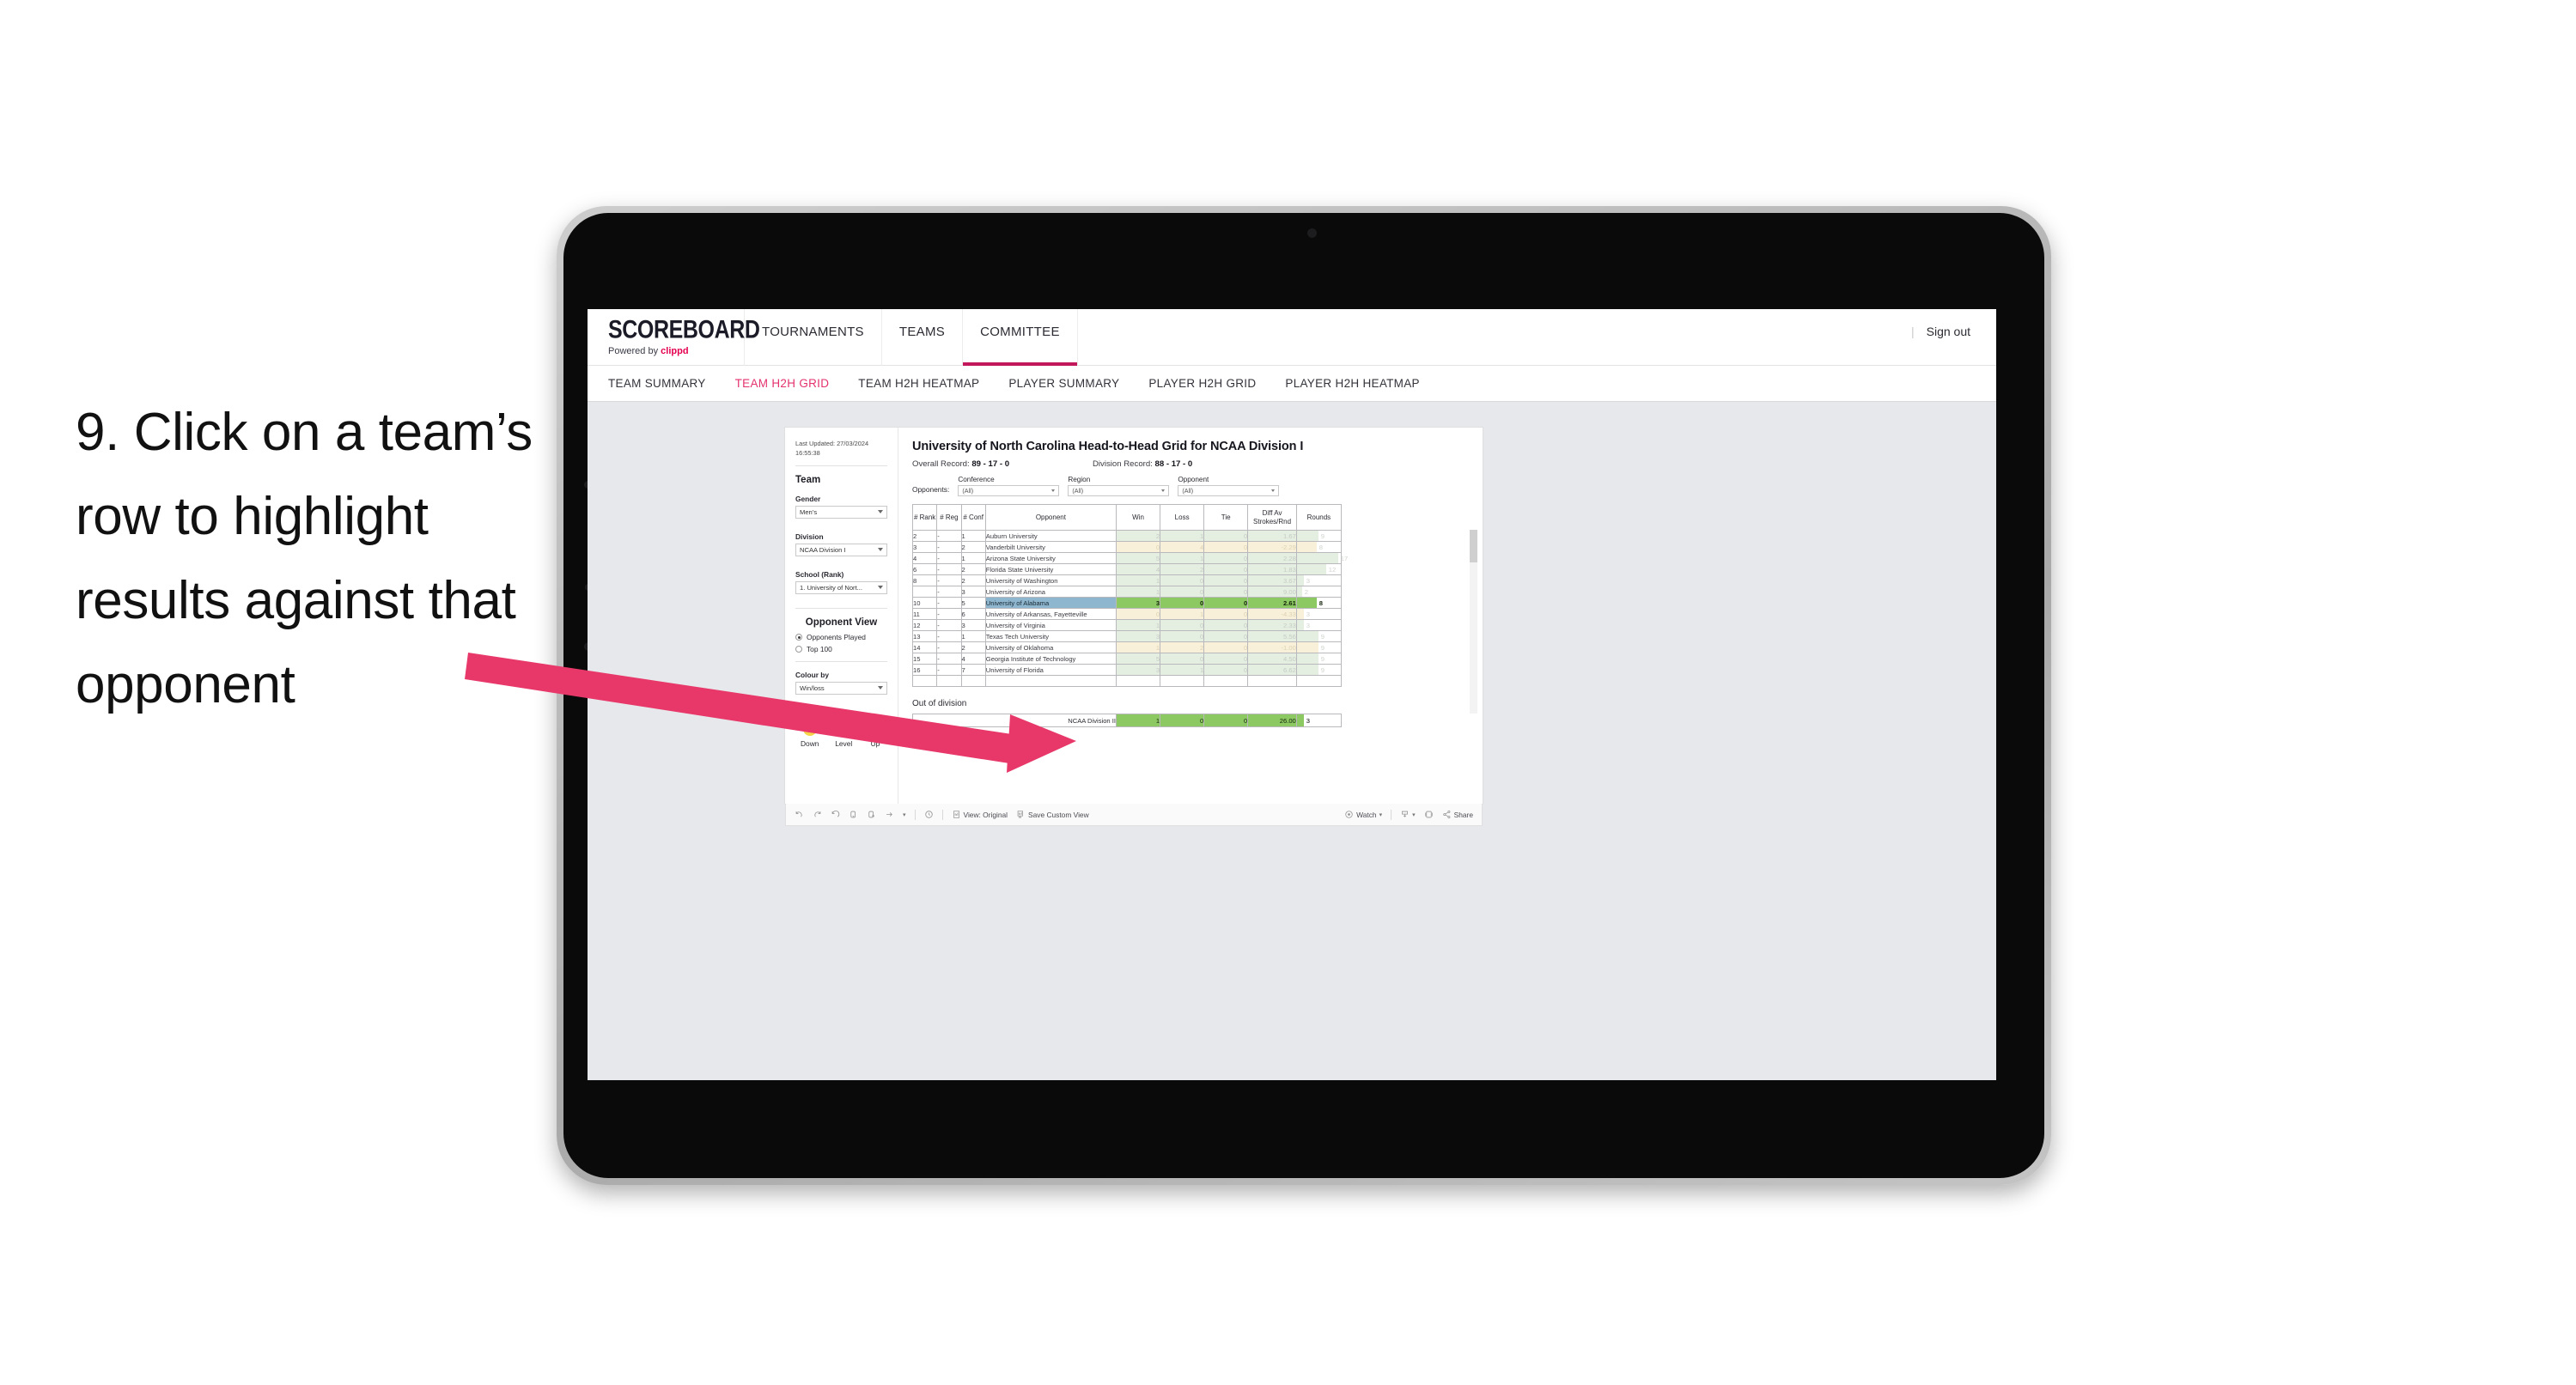 The image size is (2576, 1385). Describe the element at coordinates (1119, 490) in the screenshot. I see `filter-region-select: (All)` at that location.